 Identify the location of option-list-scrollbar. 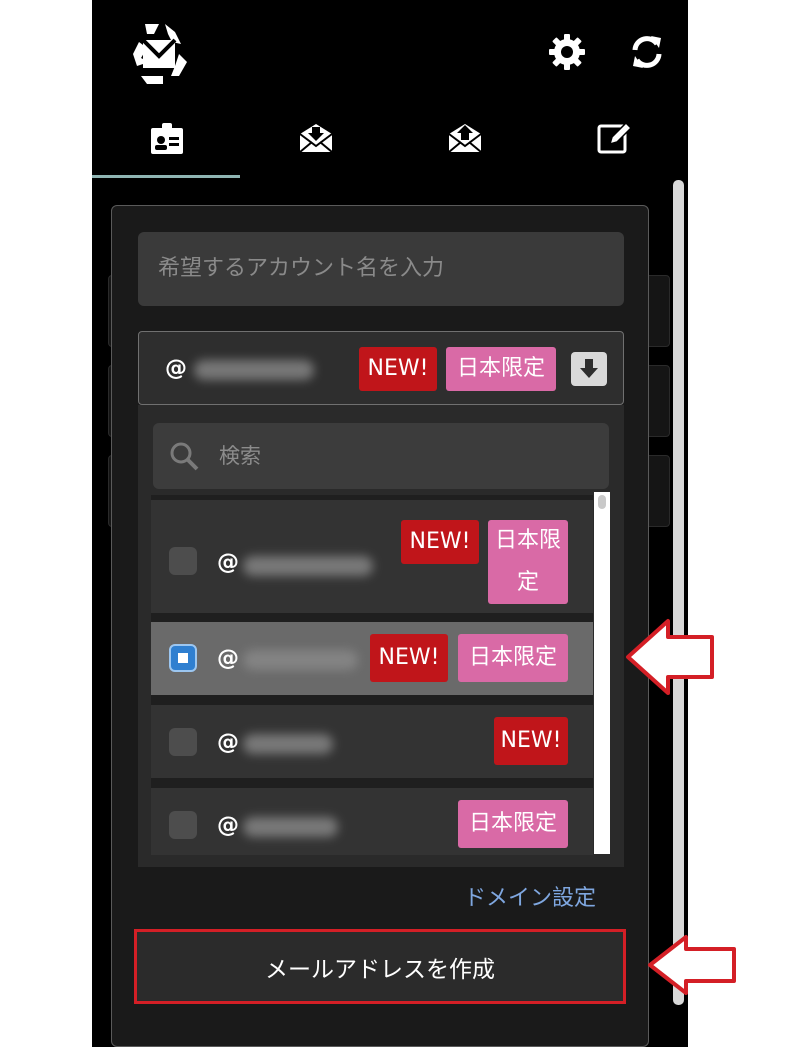
(602, 673).